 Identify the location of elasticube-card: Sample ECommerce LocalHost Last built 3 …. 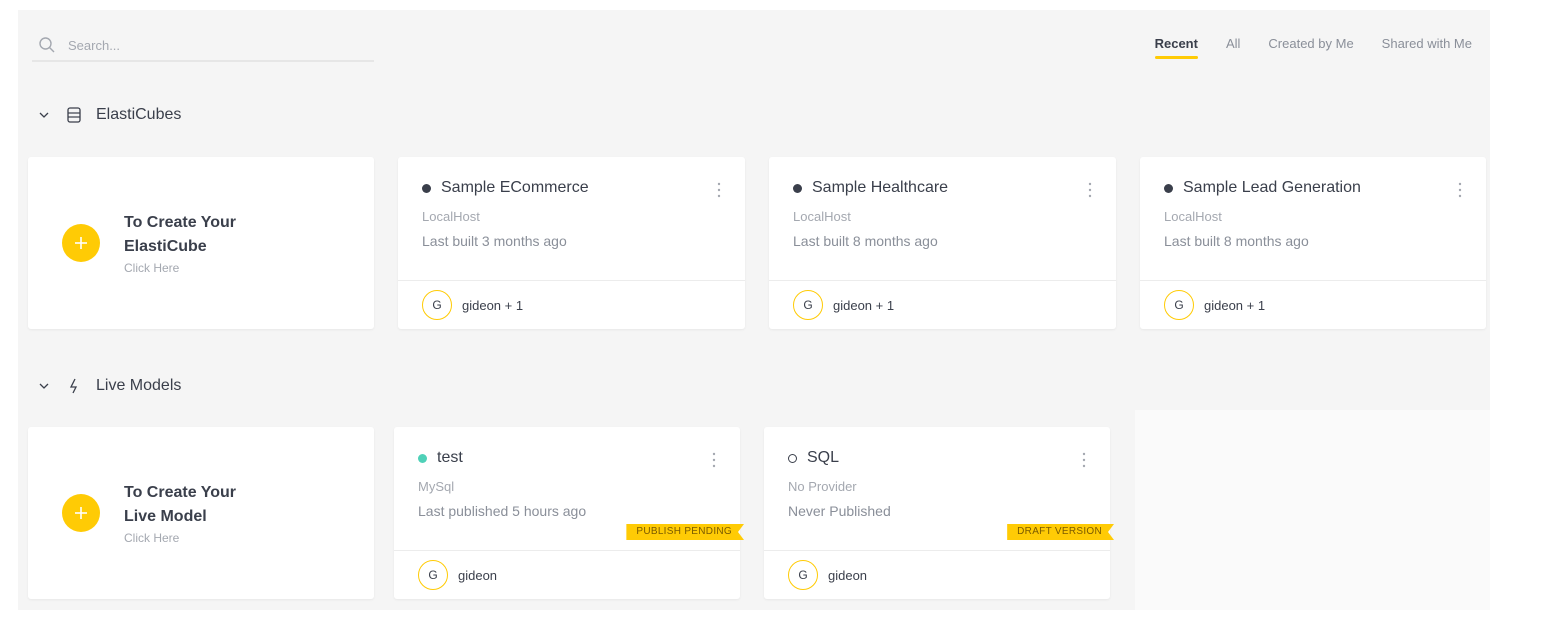
(571, 243).